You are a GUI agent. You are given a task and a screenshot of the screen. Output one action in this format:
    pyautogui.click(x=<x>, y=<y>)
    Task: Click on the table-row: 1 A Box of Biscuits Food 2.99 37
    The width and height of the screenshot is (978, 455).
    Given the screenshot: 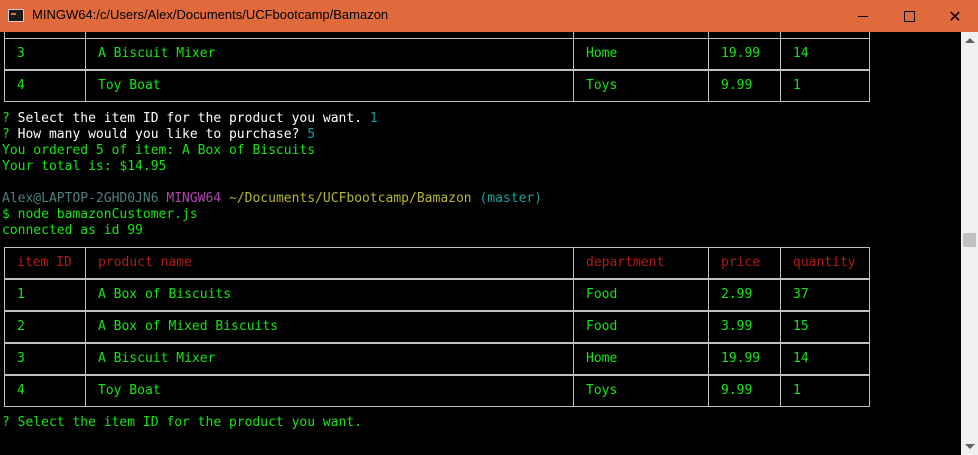 What is the action you would take?
    pyautogui.click(x=437, y=295)
    